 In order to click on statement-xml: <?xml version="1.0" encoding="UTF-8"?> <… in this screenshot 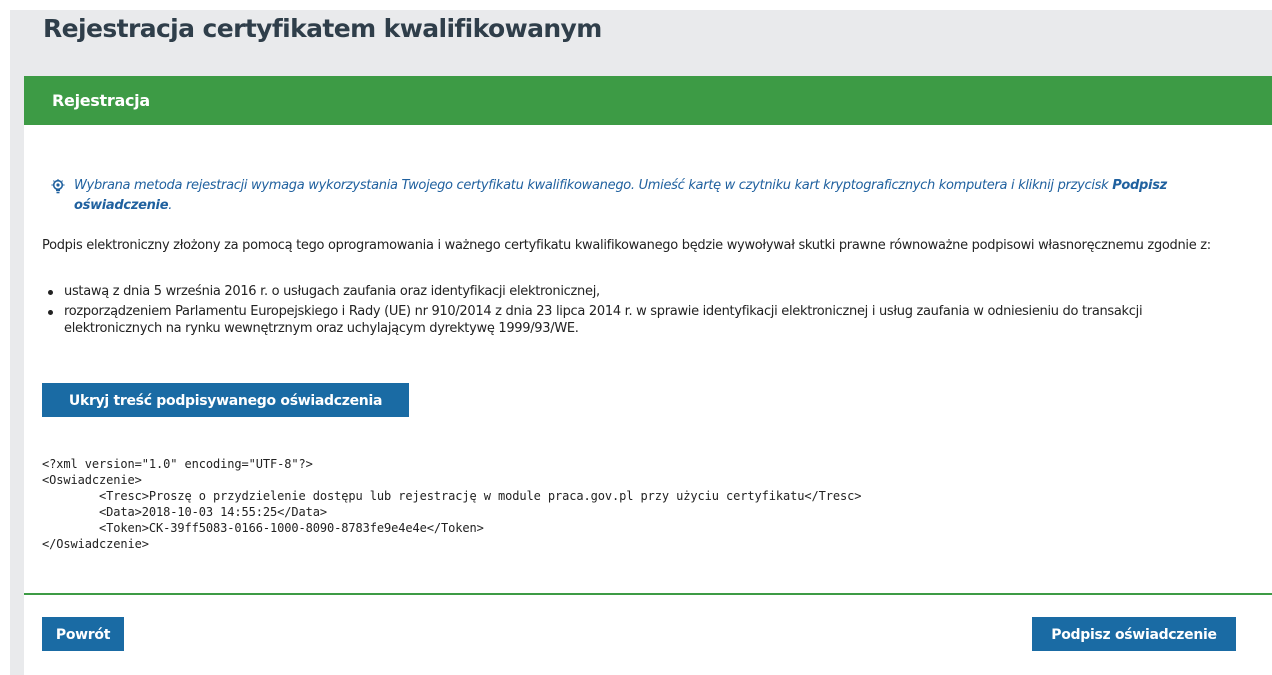, I will do `click(452, 504)`.